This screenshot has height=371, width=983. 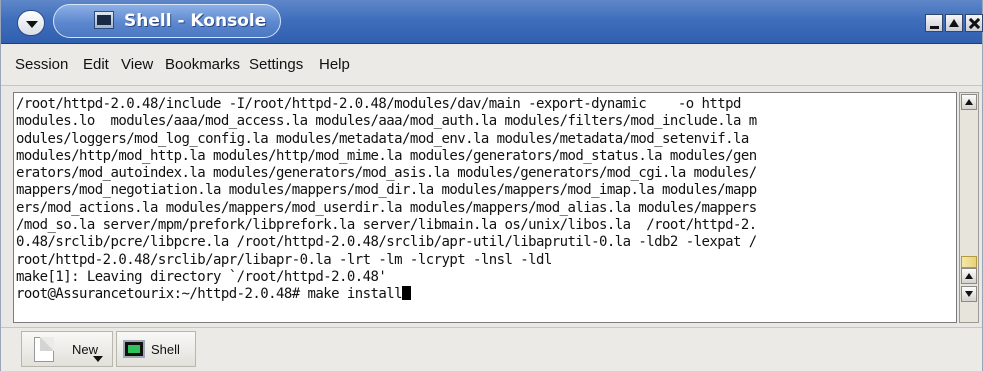 What do you see at coordinates (969, 207) in the screenshot?
I see `vertical-scrollbar` at bounding box center [969, 207].